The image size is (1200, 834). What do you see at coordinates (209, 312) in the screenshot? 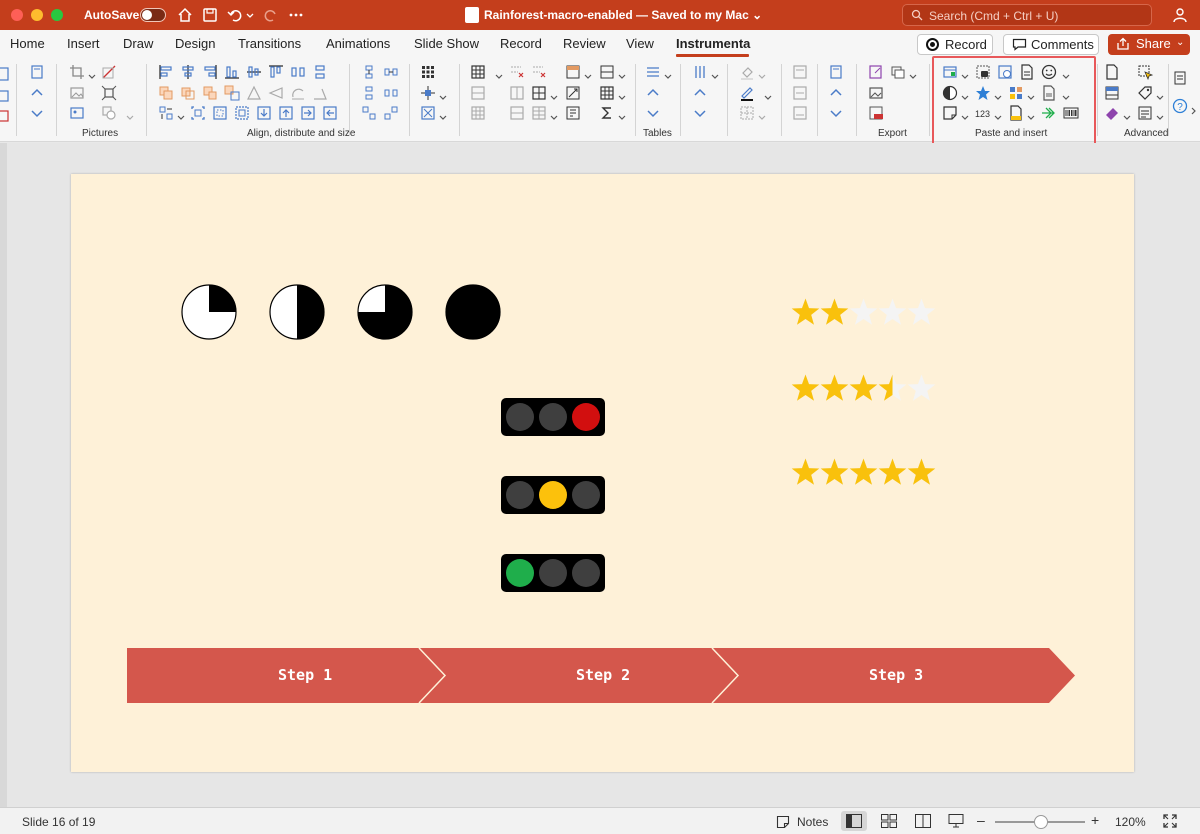
I see `harvey-ball-quarter` at bounding box center [209, 312].